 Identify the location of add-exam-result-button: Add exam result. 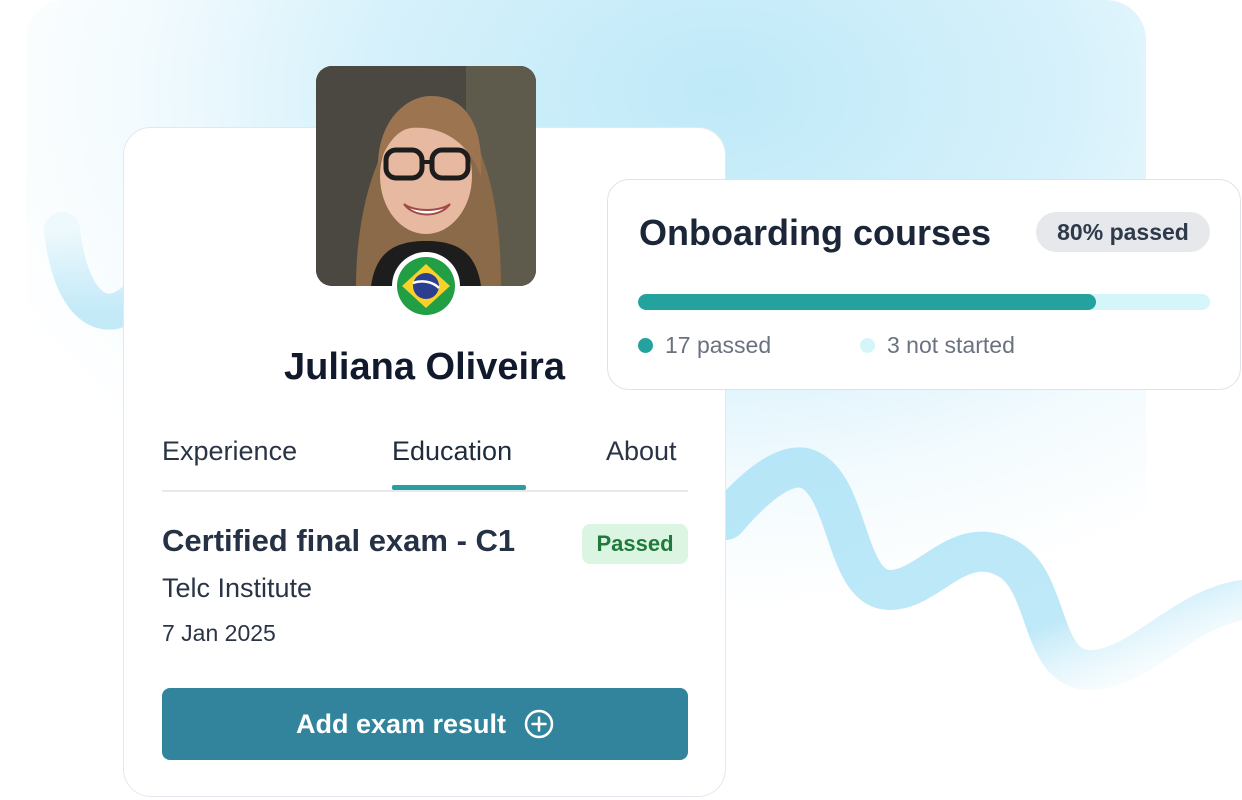
(425, 724).